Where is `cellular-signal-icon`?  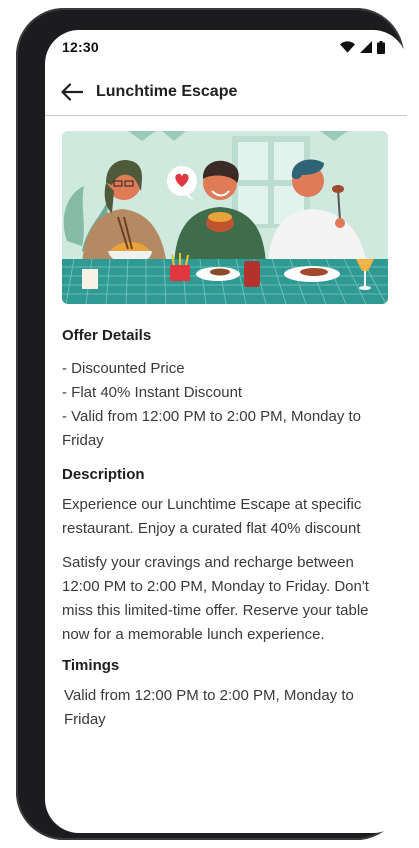 cellular-signal-icon is located at coordinates (366, 47).